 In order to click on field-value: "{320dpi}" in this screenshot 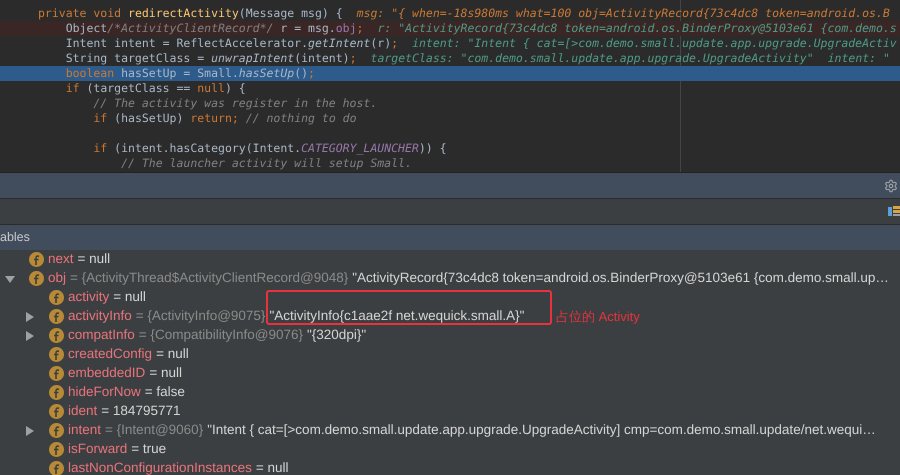, I will do `click(336, 335)`.